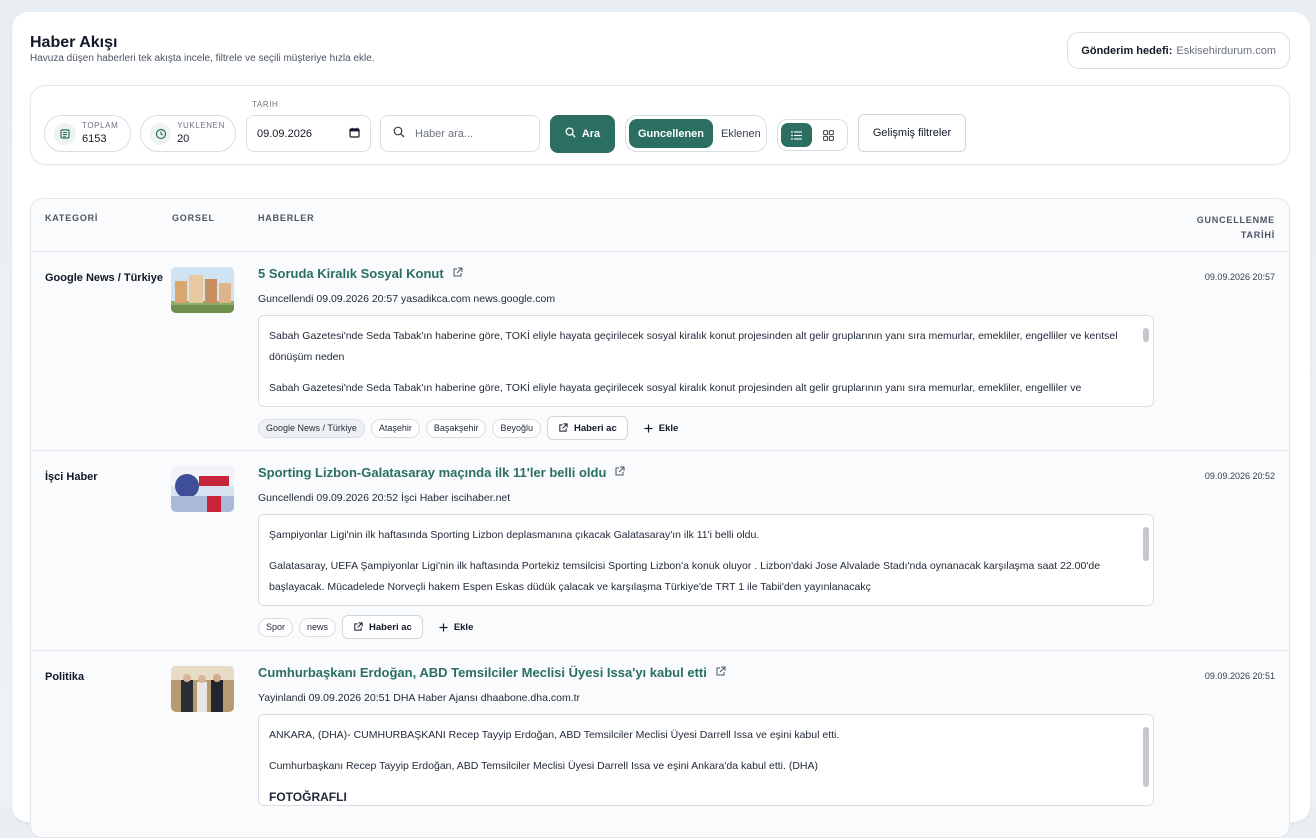 Image resolution: width=1316 pixels, height=838 pixels. I want to click on search-button-icon, so click(570, 134).